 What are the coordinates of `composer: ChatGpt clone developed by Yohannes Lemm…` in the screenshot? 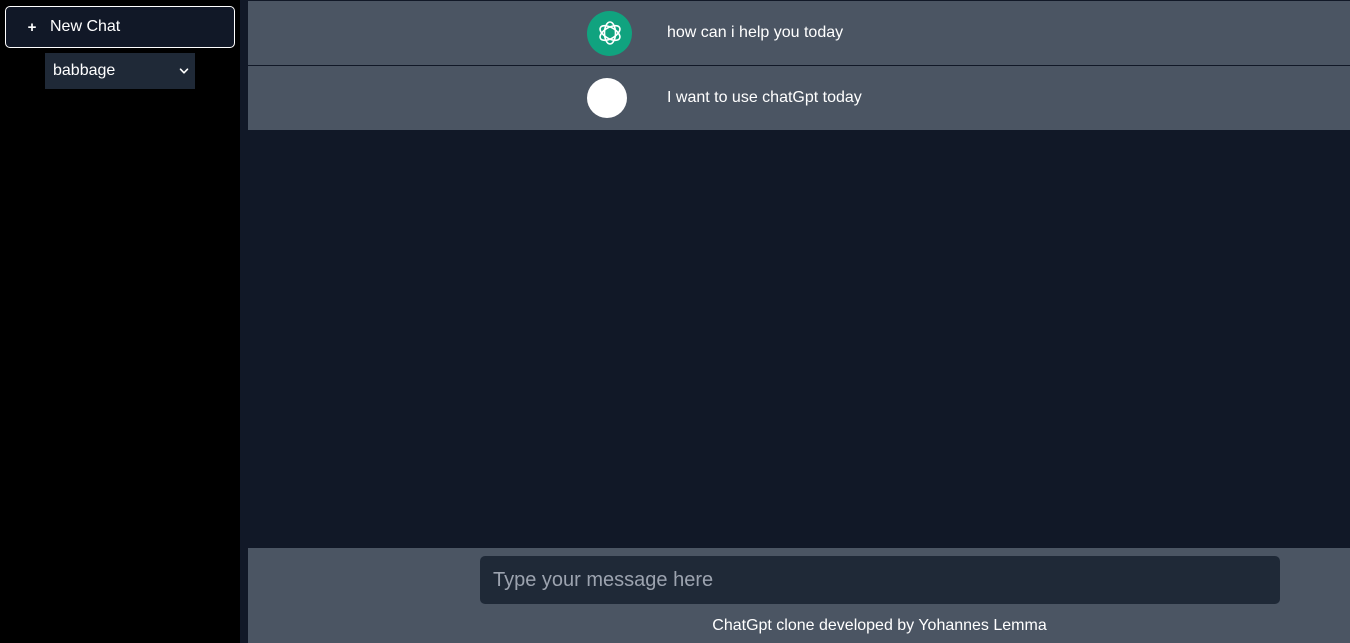 It's located at (799, 595).